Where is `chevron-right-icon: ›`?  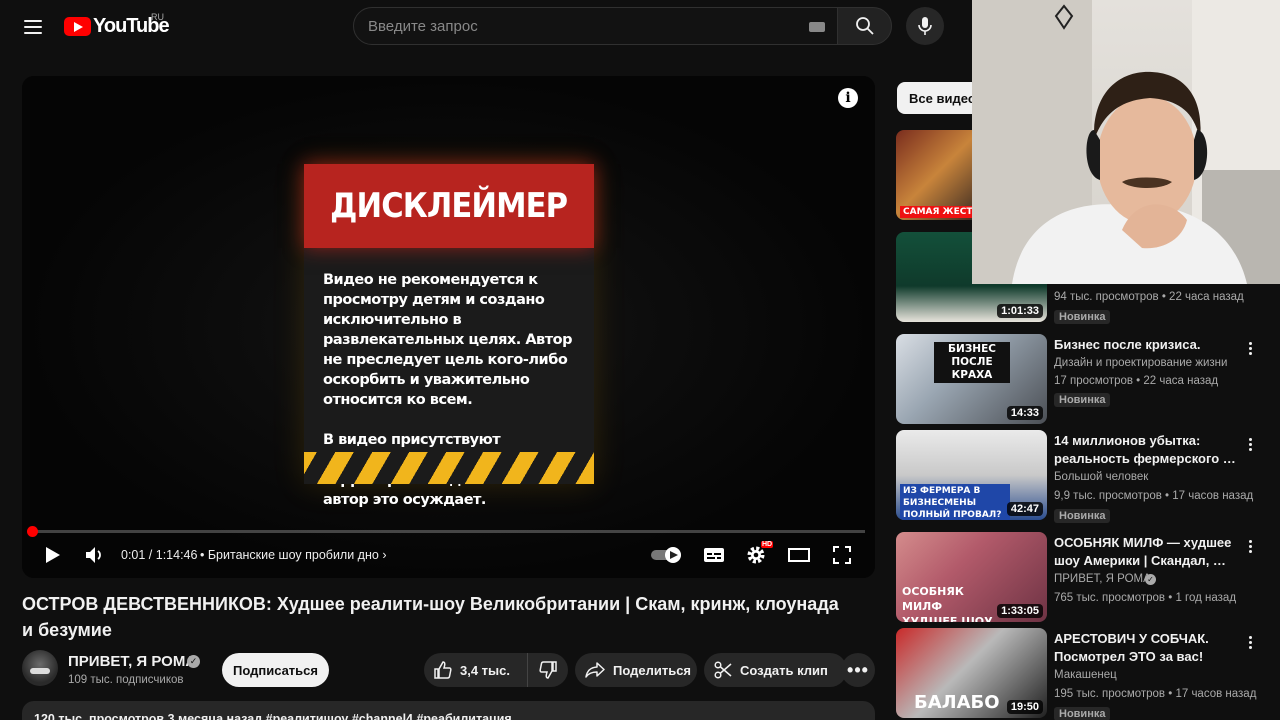 chevron-right-icon: › is located at coordinates (384, 555).